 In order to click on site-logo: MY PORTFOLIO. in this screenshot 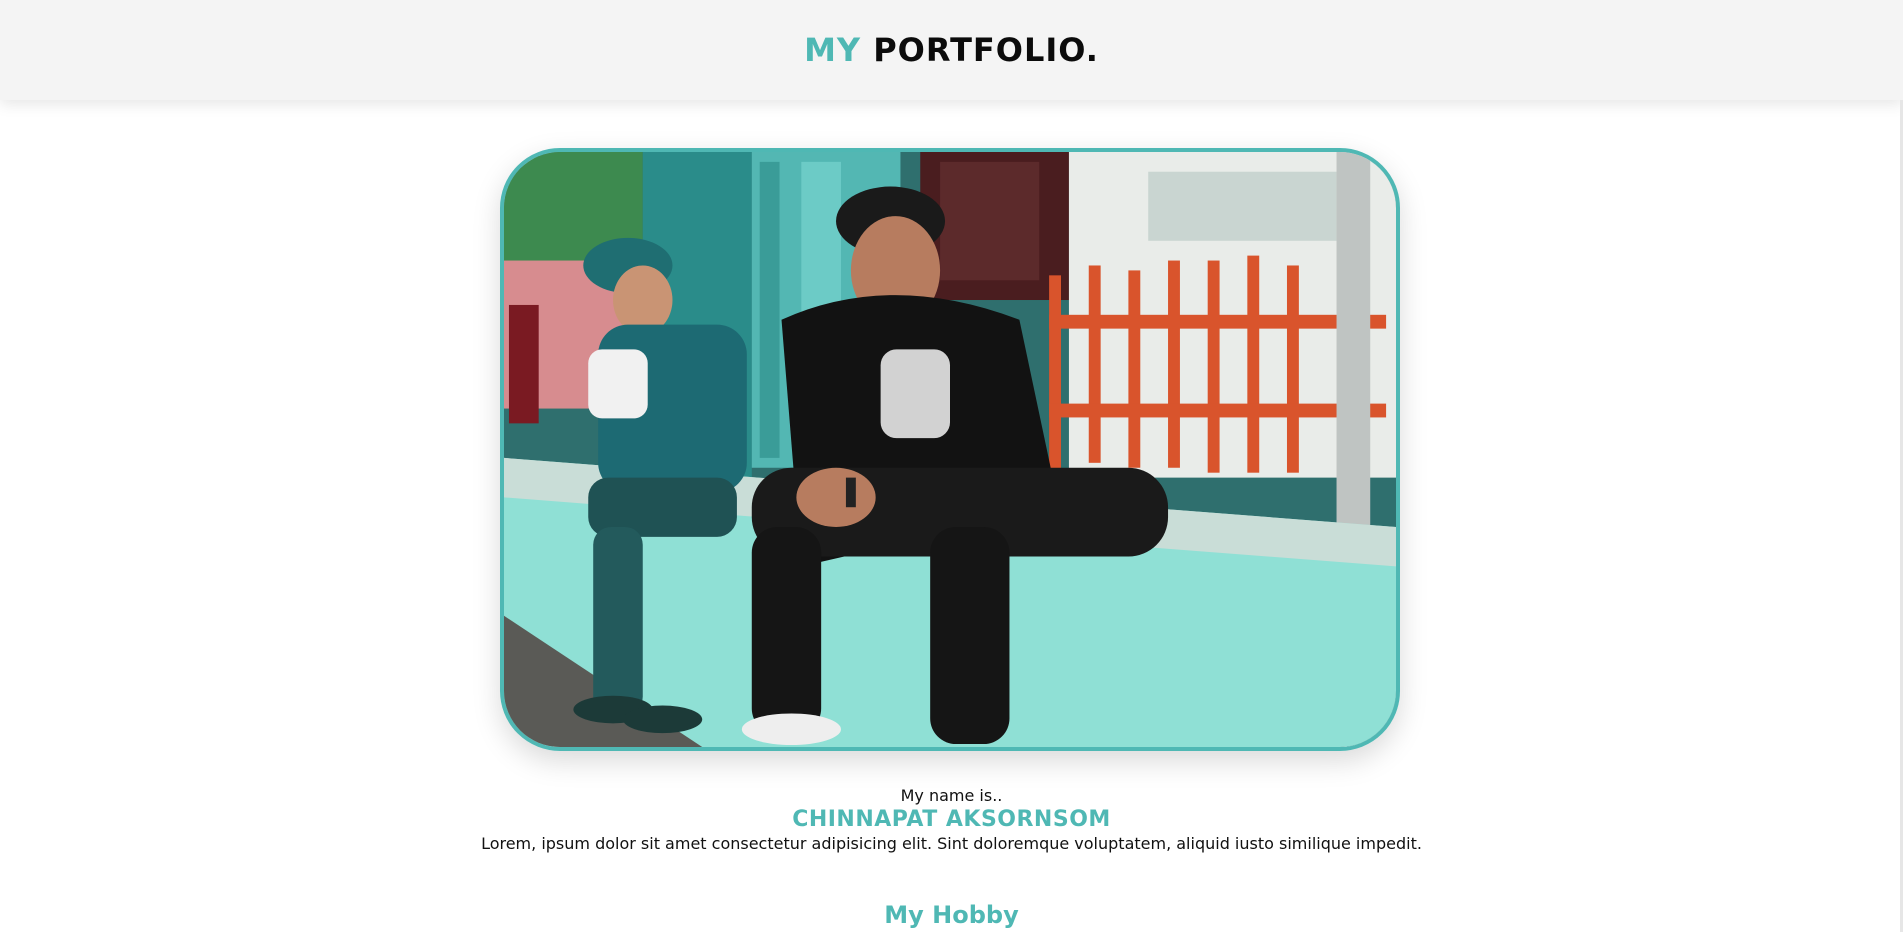, I will do `click(951, 50)`.